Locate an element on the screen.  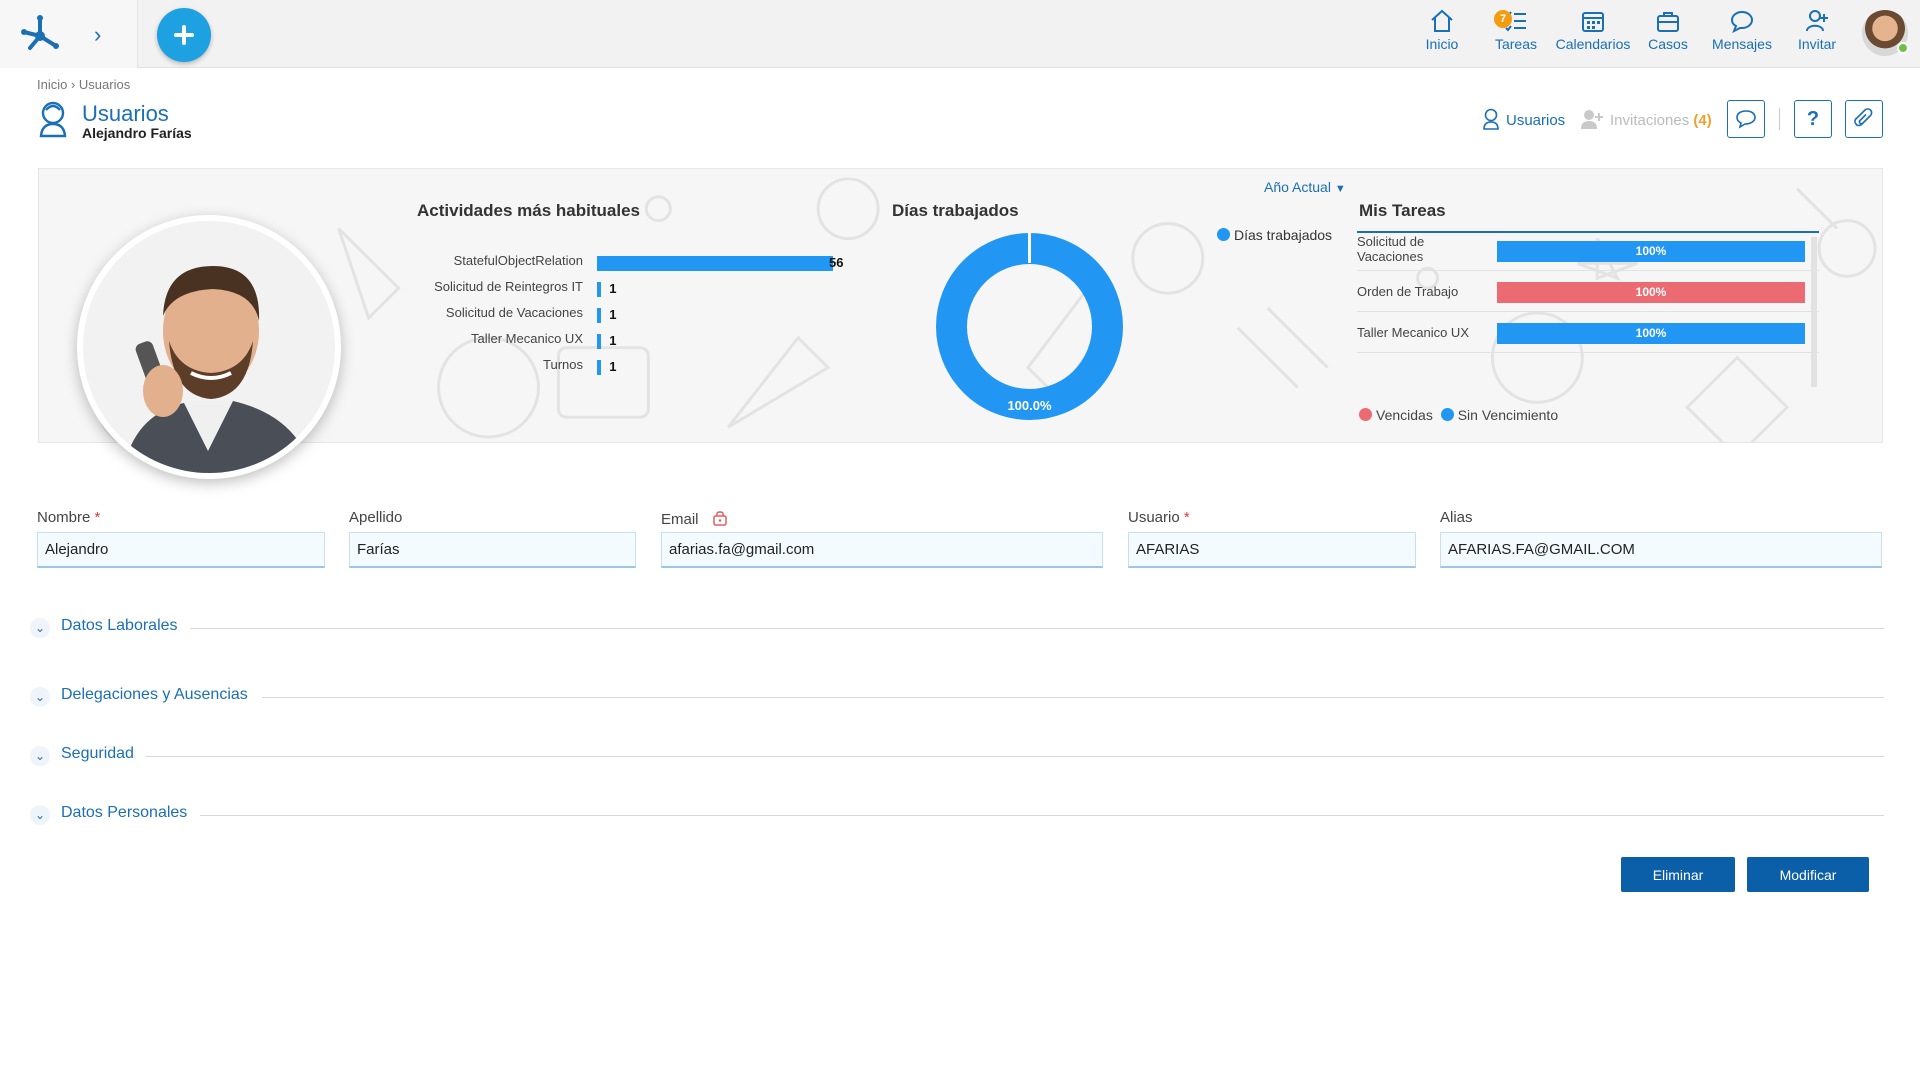
modify-button: Modificar is located at coordinates (1808, 874).